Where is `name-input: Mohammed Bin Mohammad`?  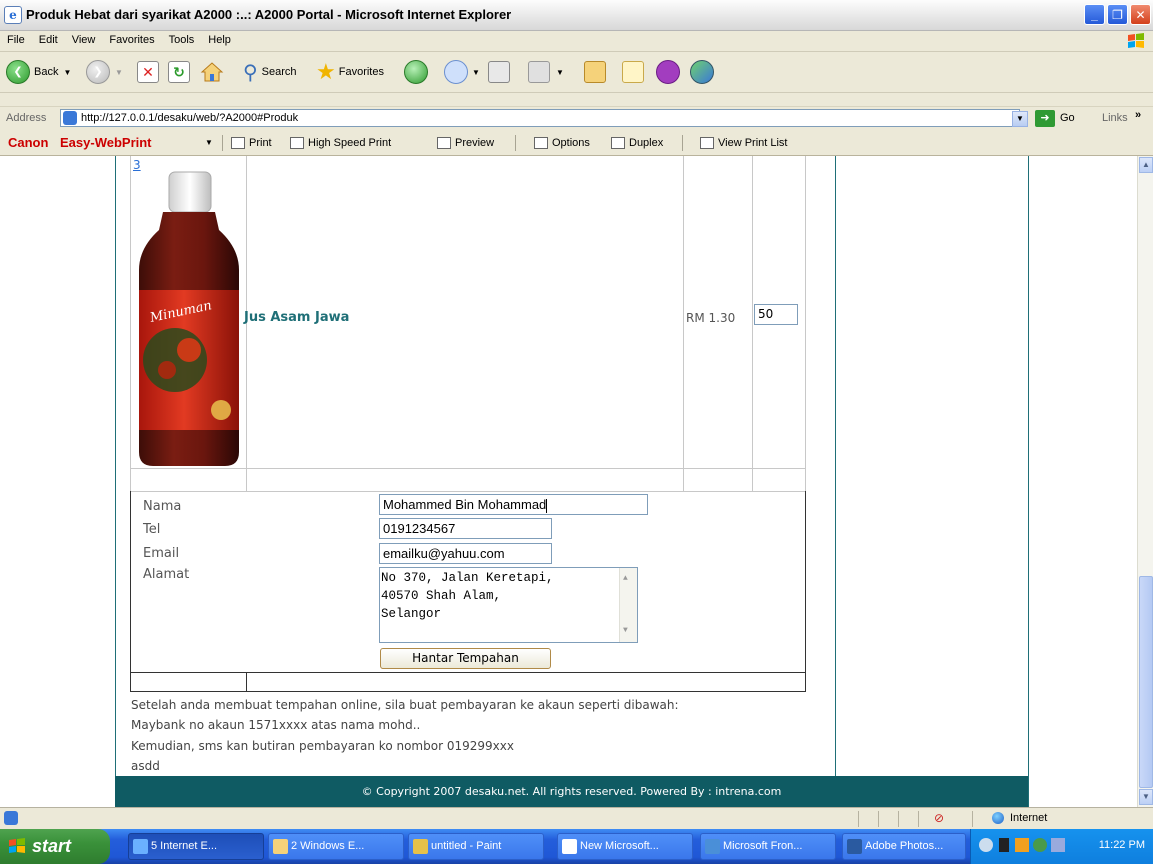 name-input: Mohammed Bin Mohammad is located at coordinates (513, 504).